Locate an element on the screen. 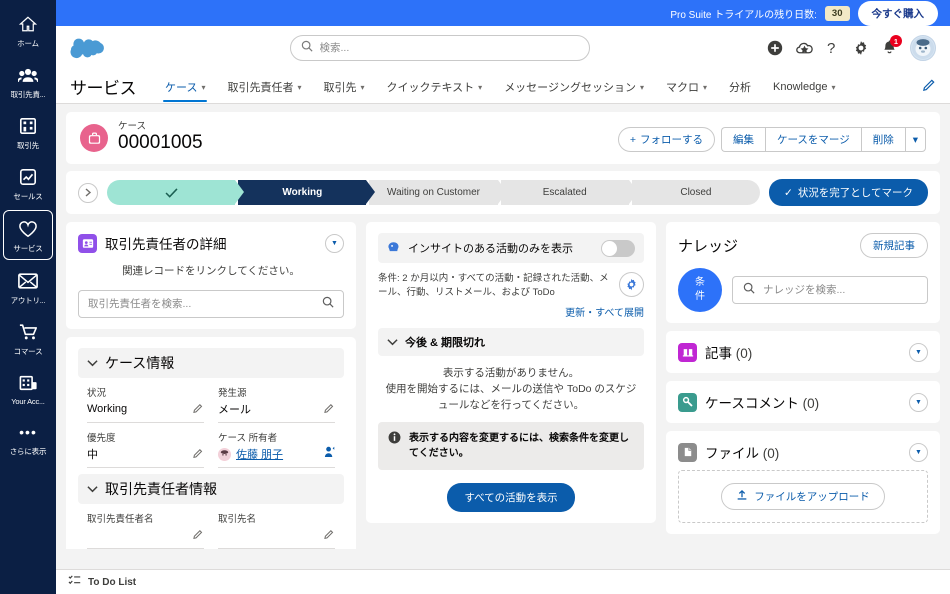  case-owner-link: 佐藤 朋子 is located at coordinates (259, 454).